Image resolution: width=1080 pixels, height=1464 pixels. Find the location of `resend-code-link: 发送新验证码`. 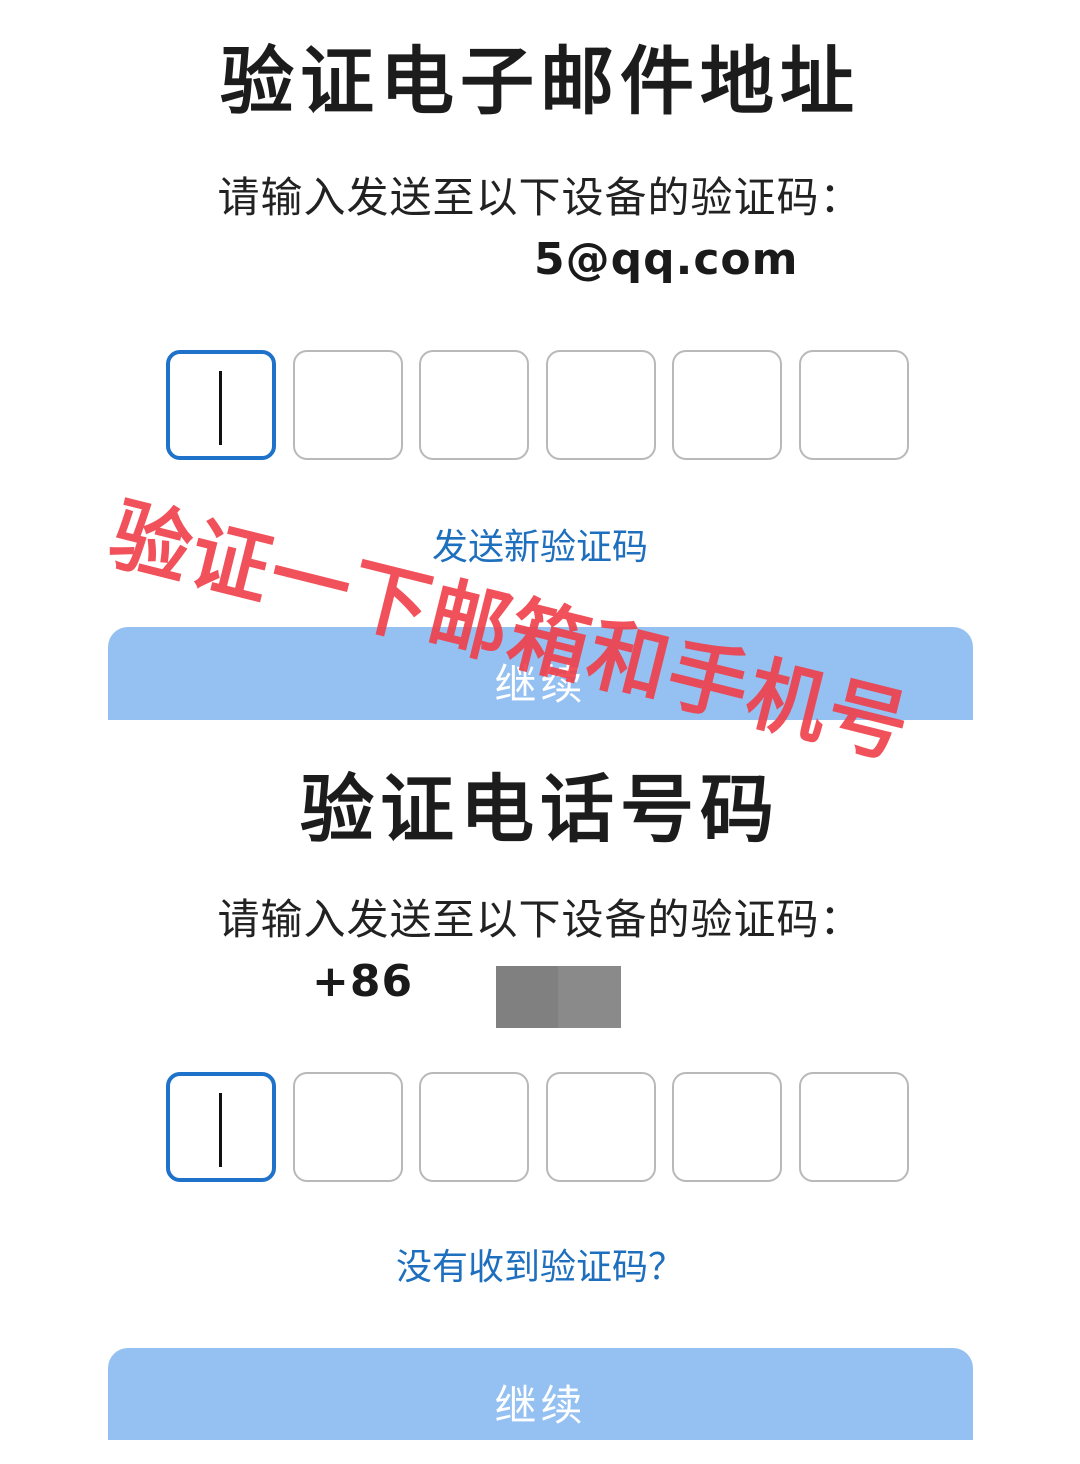

resend-code-link: 发送新验证码 is located at coordinates (540, 544).